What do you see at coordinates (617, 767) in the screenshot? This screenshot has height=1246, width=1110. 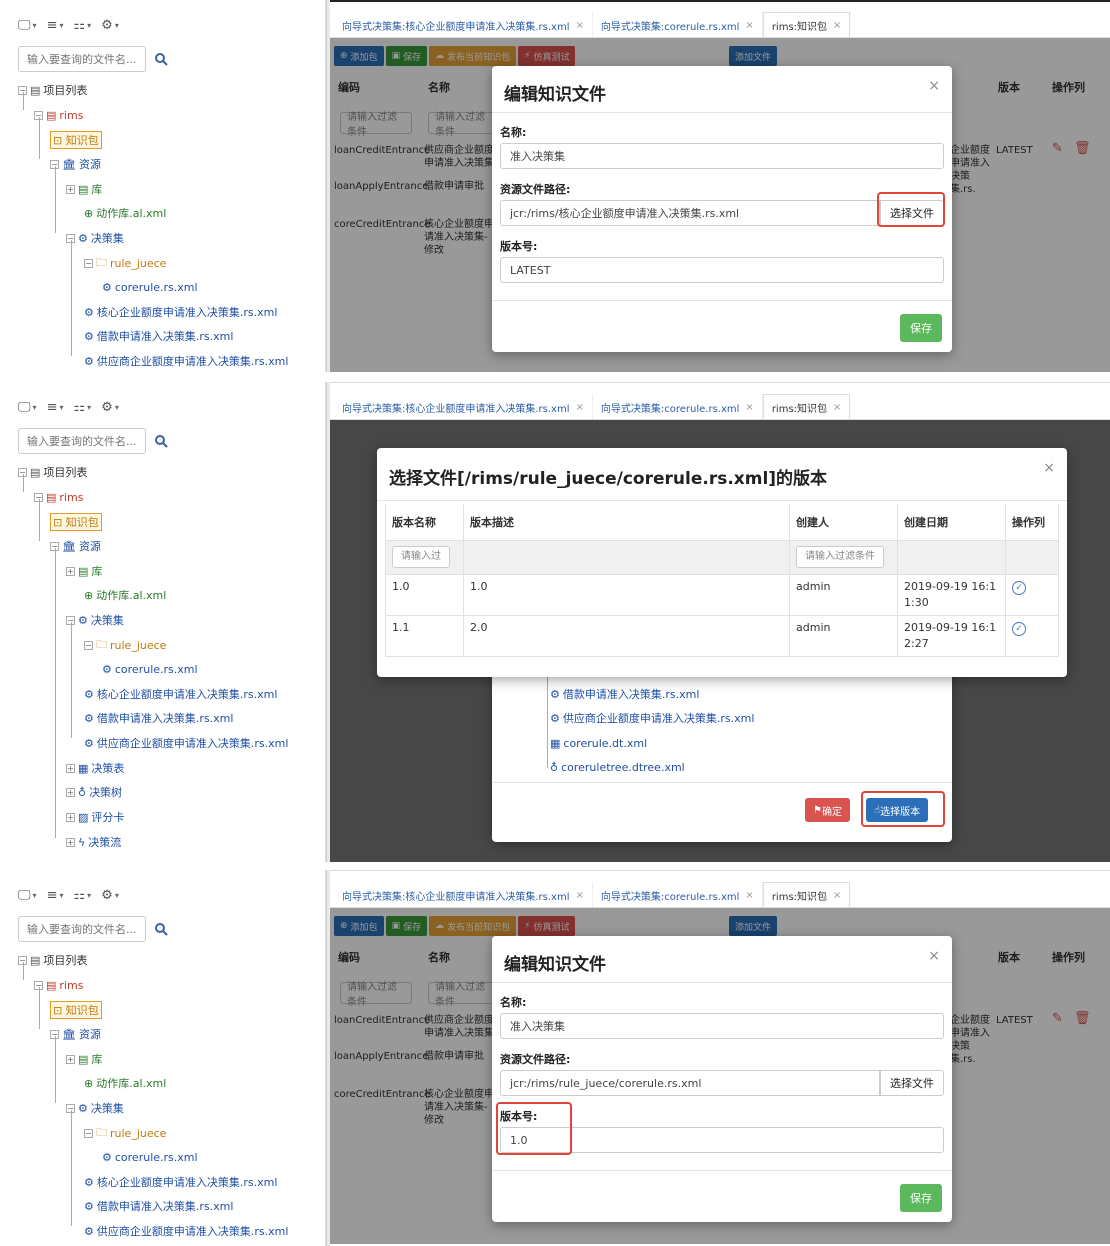 I see `file-item: ♁ coreruletree.dtree.xml` at bounding box center [617, 767].